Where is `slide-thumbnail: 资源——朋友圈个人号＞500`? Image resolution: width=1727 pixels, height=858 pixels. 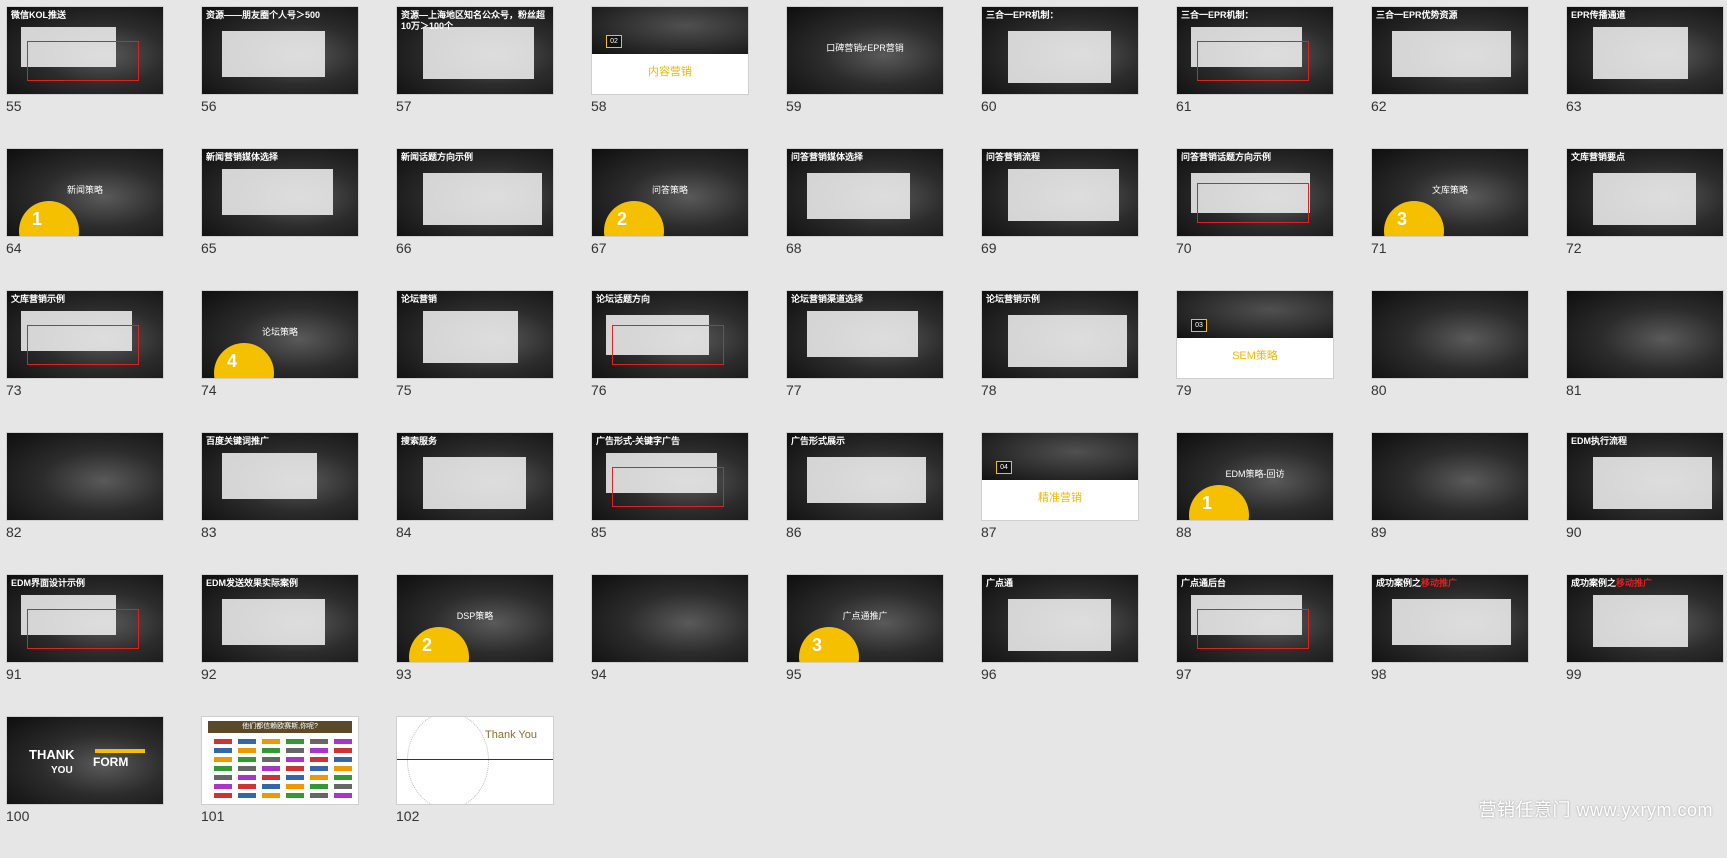 slide-thumbnail: 资源——朋友圈个人号＞500 is located at coordinates (280, 50).